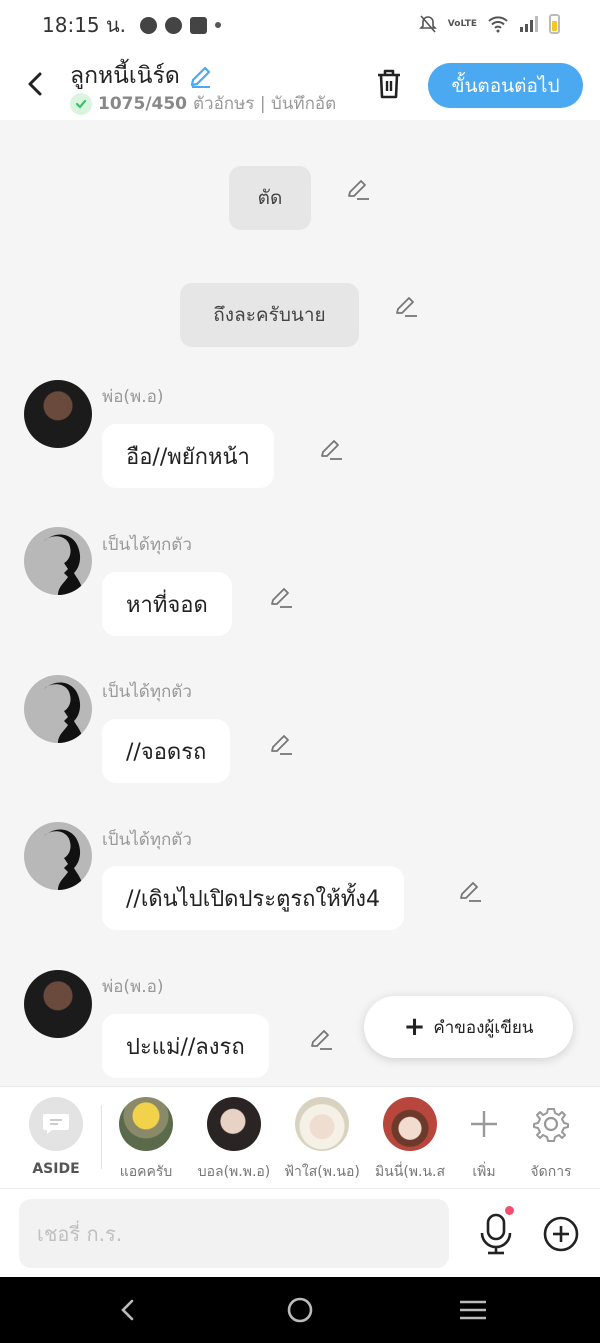  What do you see at coordinates (509, 1210) in the screenshot?
I see `notification-dot` at bounding box center [509, 1210].